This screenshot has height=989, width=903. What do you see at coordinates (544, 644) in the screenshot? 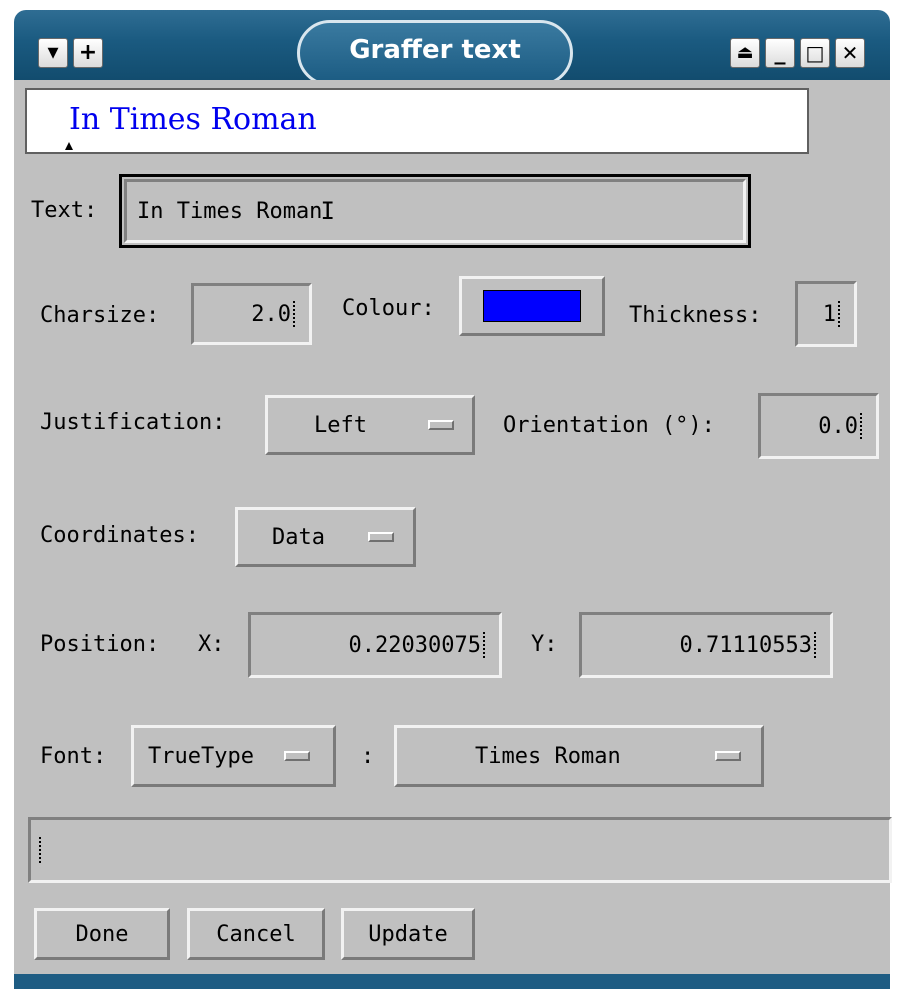
I see `position-y-label: Y:` at bounding box center [544, 644].